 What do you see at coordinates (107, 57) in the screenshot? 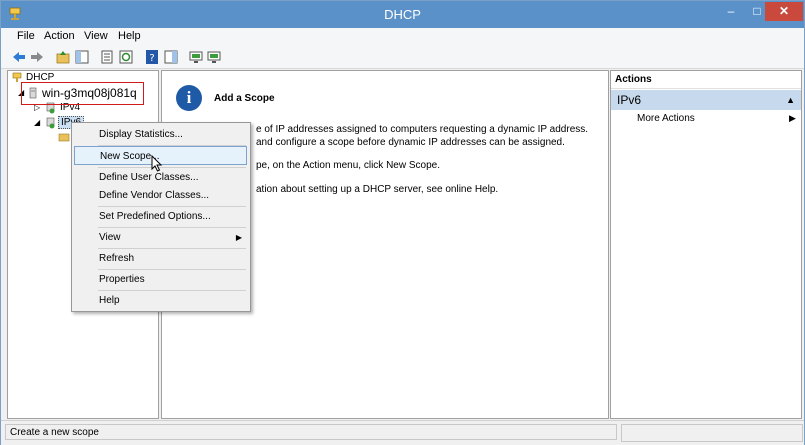
I see `properties-icon` at bounding box center [107, 57].